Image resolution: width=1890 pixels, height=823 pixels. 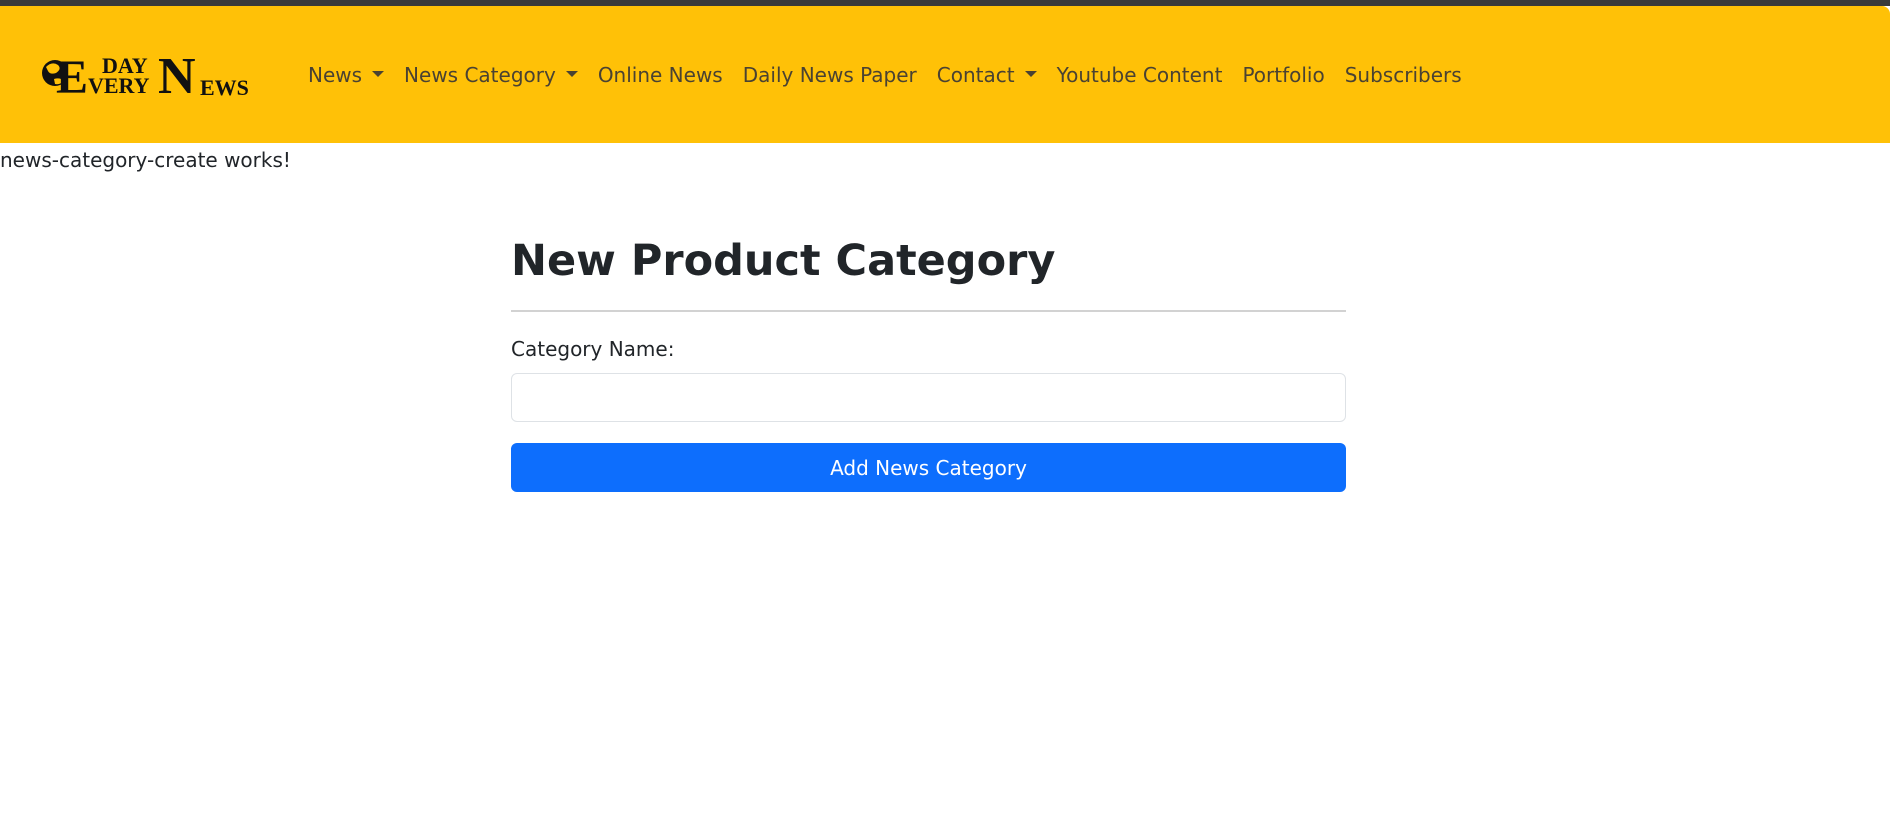 I want to click on nav-item-label: Subscribers, so click(x=1403, y=75).